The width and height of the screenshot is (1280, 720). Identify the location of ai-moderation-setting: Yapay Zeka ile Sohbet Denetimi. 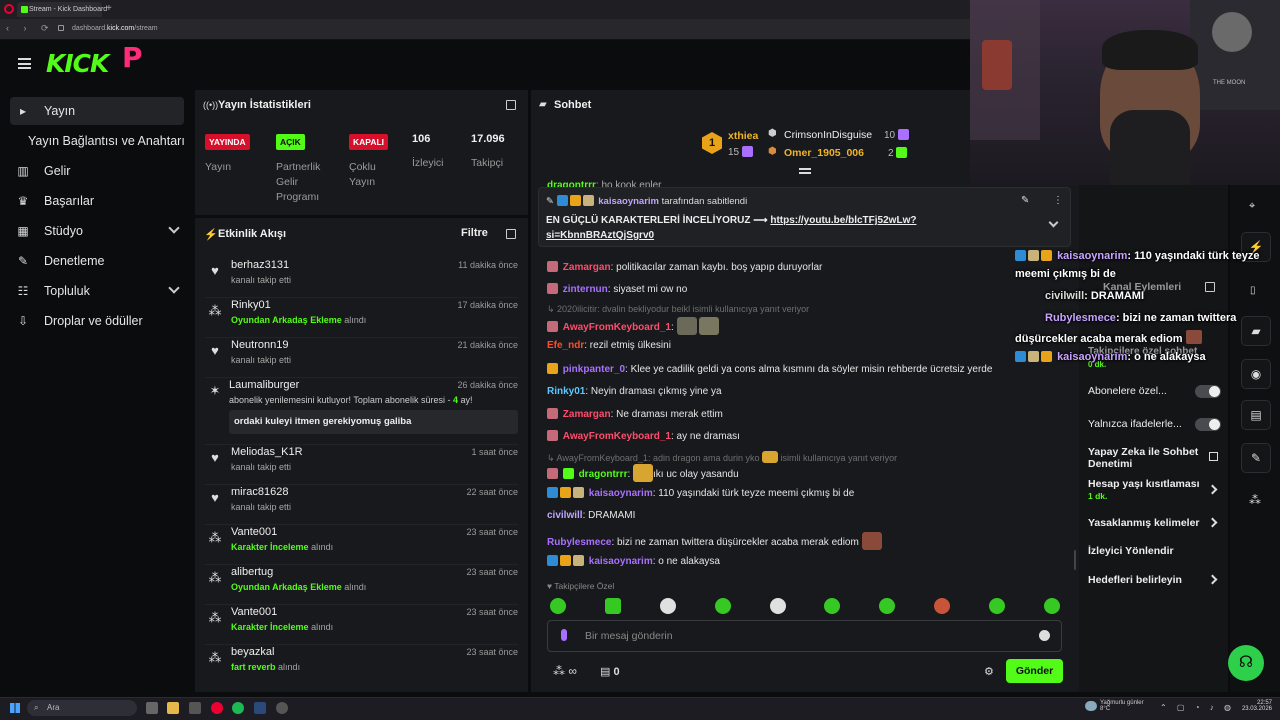
(1143, 458).